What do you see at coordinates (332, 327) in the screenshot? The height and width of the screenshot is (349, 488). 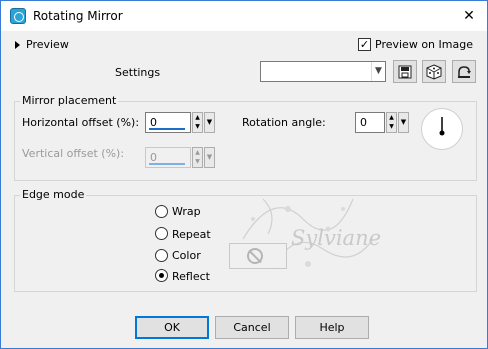 I see `help-button: Help` at bounding box center [332, 327].